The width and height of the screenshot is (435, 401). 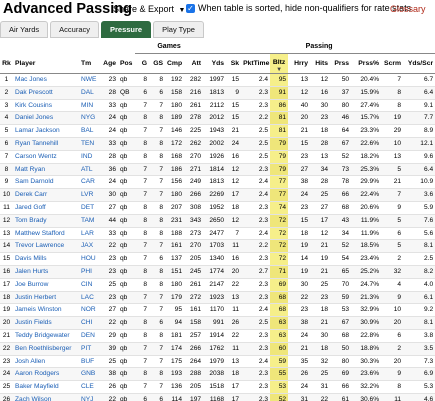 I want to click on hide-non-qualifiers-checkbox: ✓, so click(x=190, y=8).